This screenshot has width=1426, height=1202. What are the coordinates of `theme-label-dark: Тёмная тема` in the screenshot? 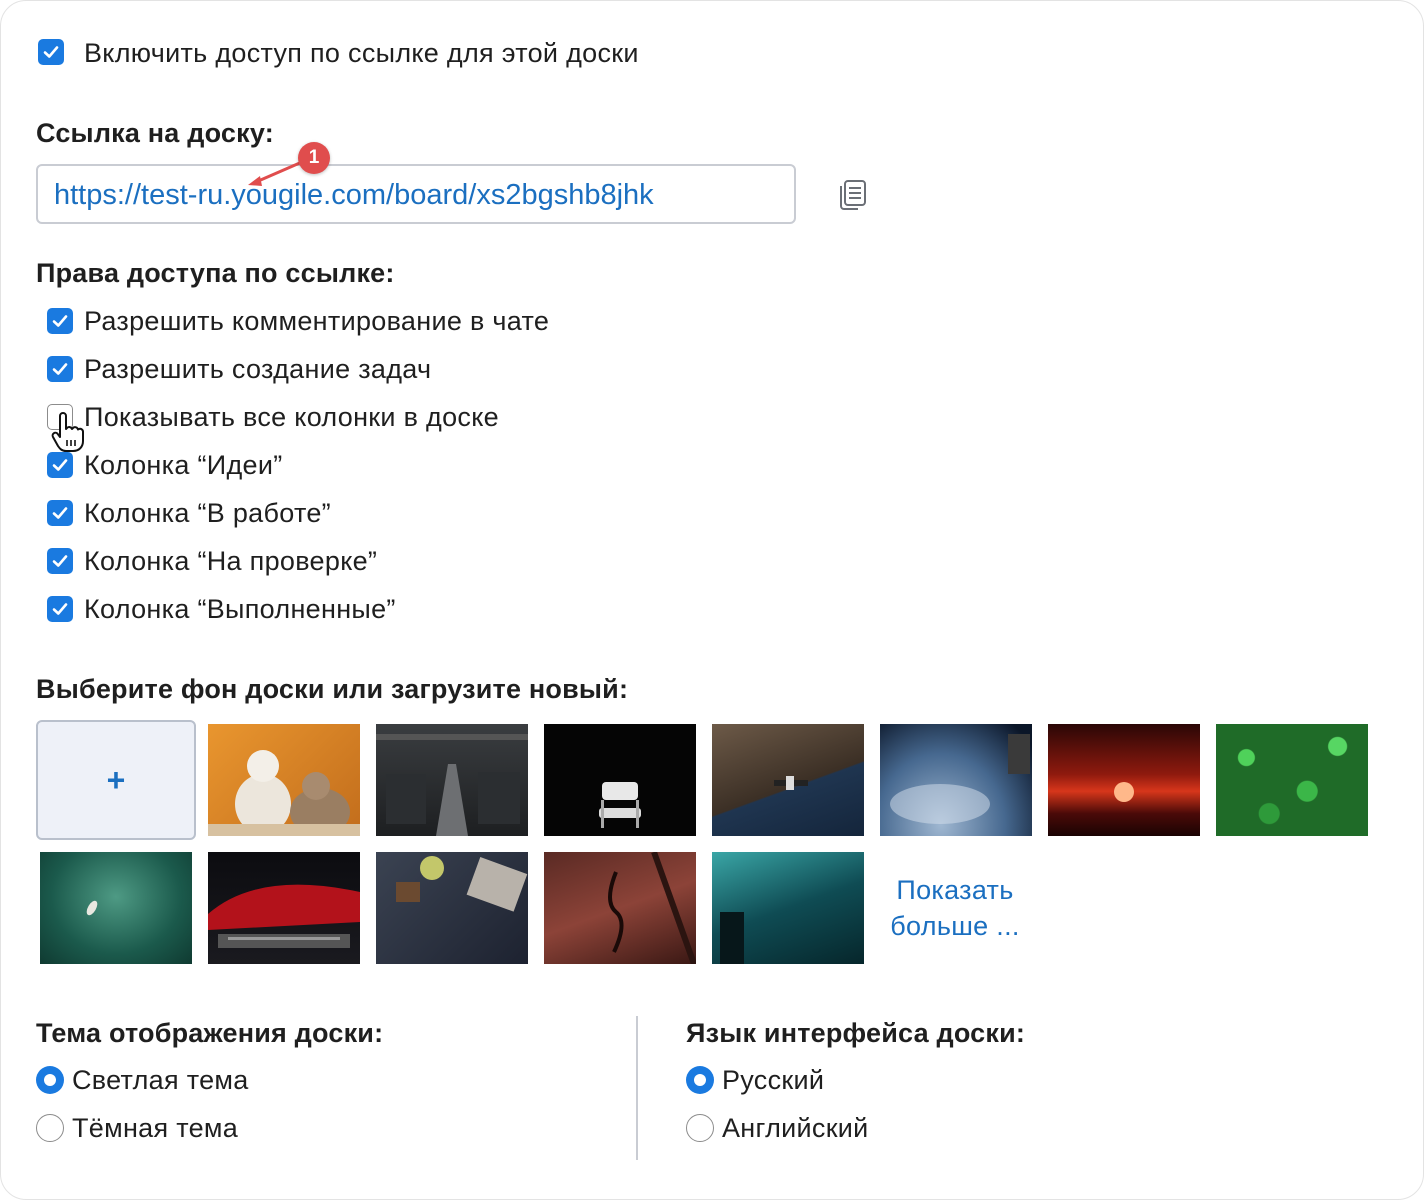 It's located at (155, 1128).